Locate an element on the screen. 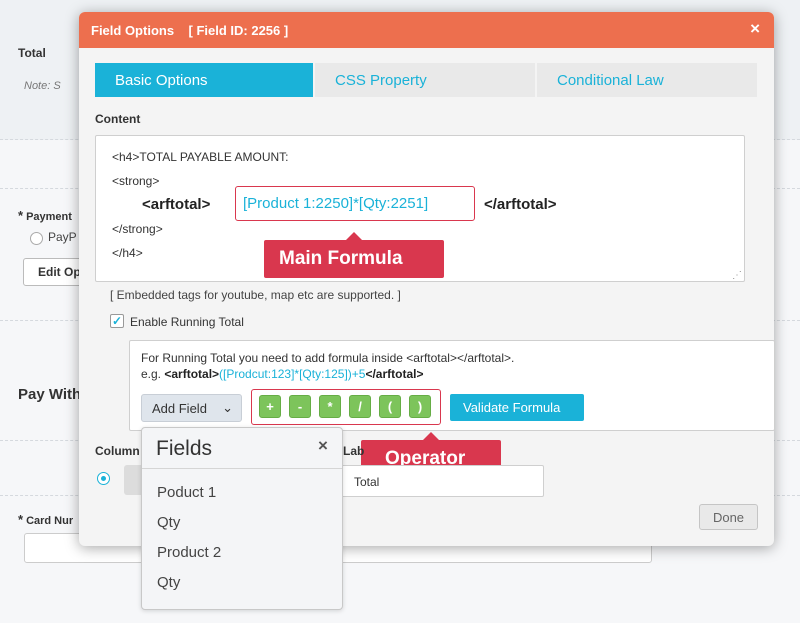 This screenshot has width=800, height=623. done-button: Done is located at coordinates (728, 517).